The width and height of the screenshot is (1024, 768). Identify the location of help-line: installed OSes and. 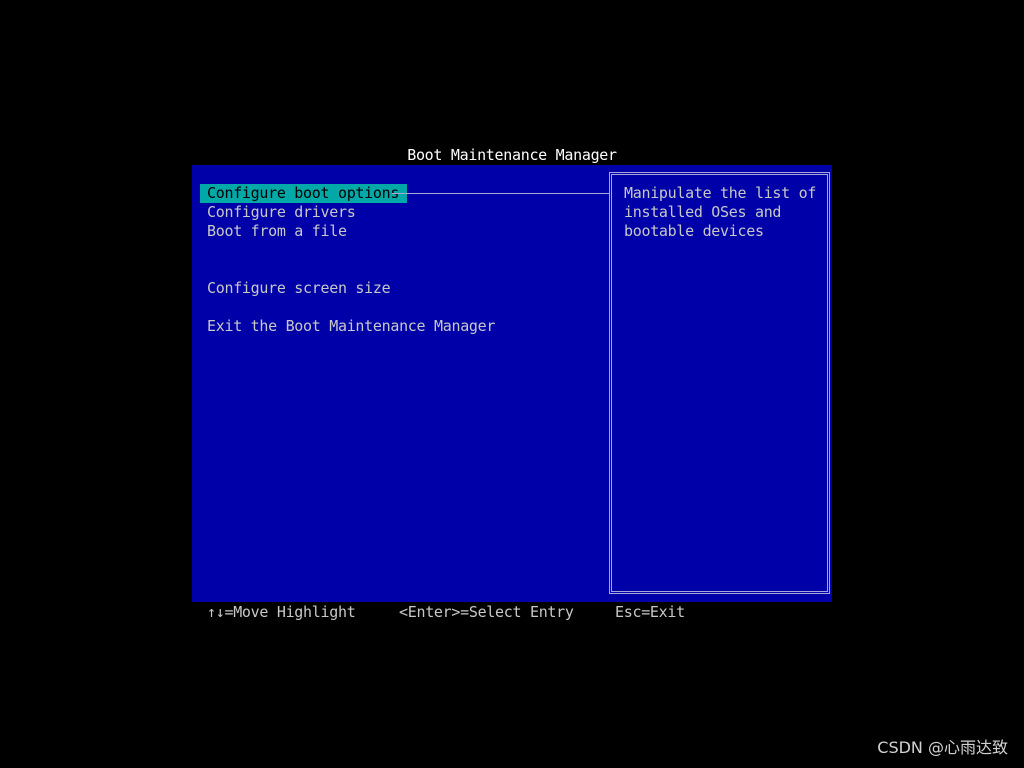
(703, 212).